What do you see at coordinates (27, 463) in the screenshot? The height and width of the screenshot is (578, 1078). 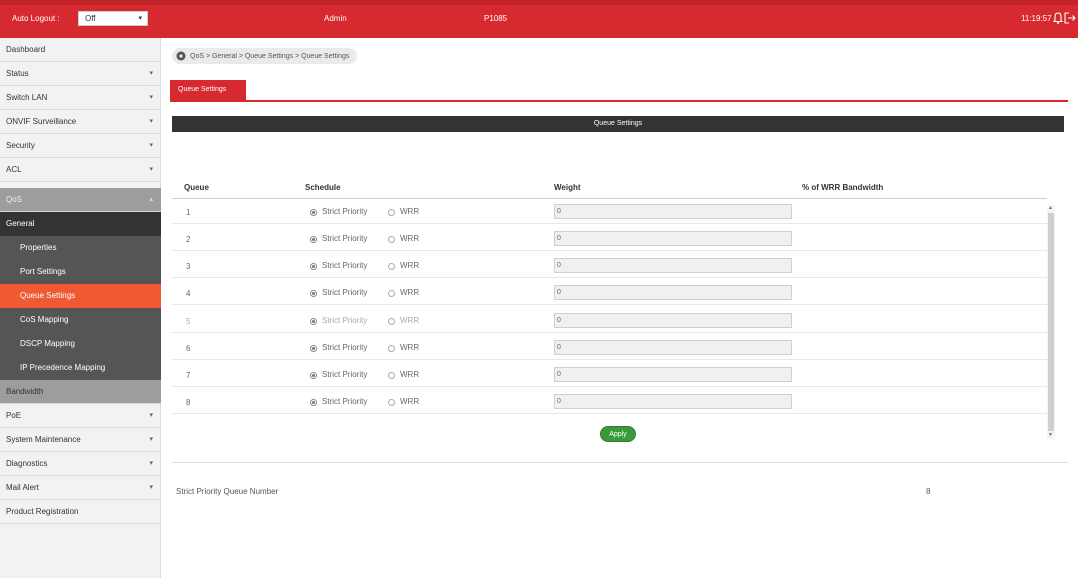 I see `sidebar-item-label: Diagnostics` at bounding box center [27, 463].